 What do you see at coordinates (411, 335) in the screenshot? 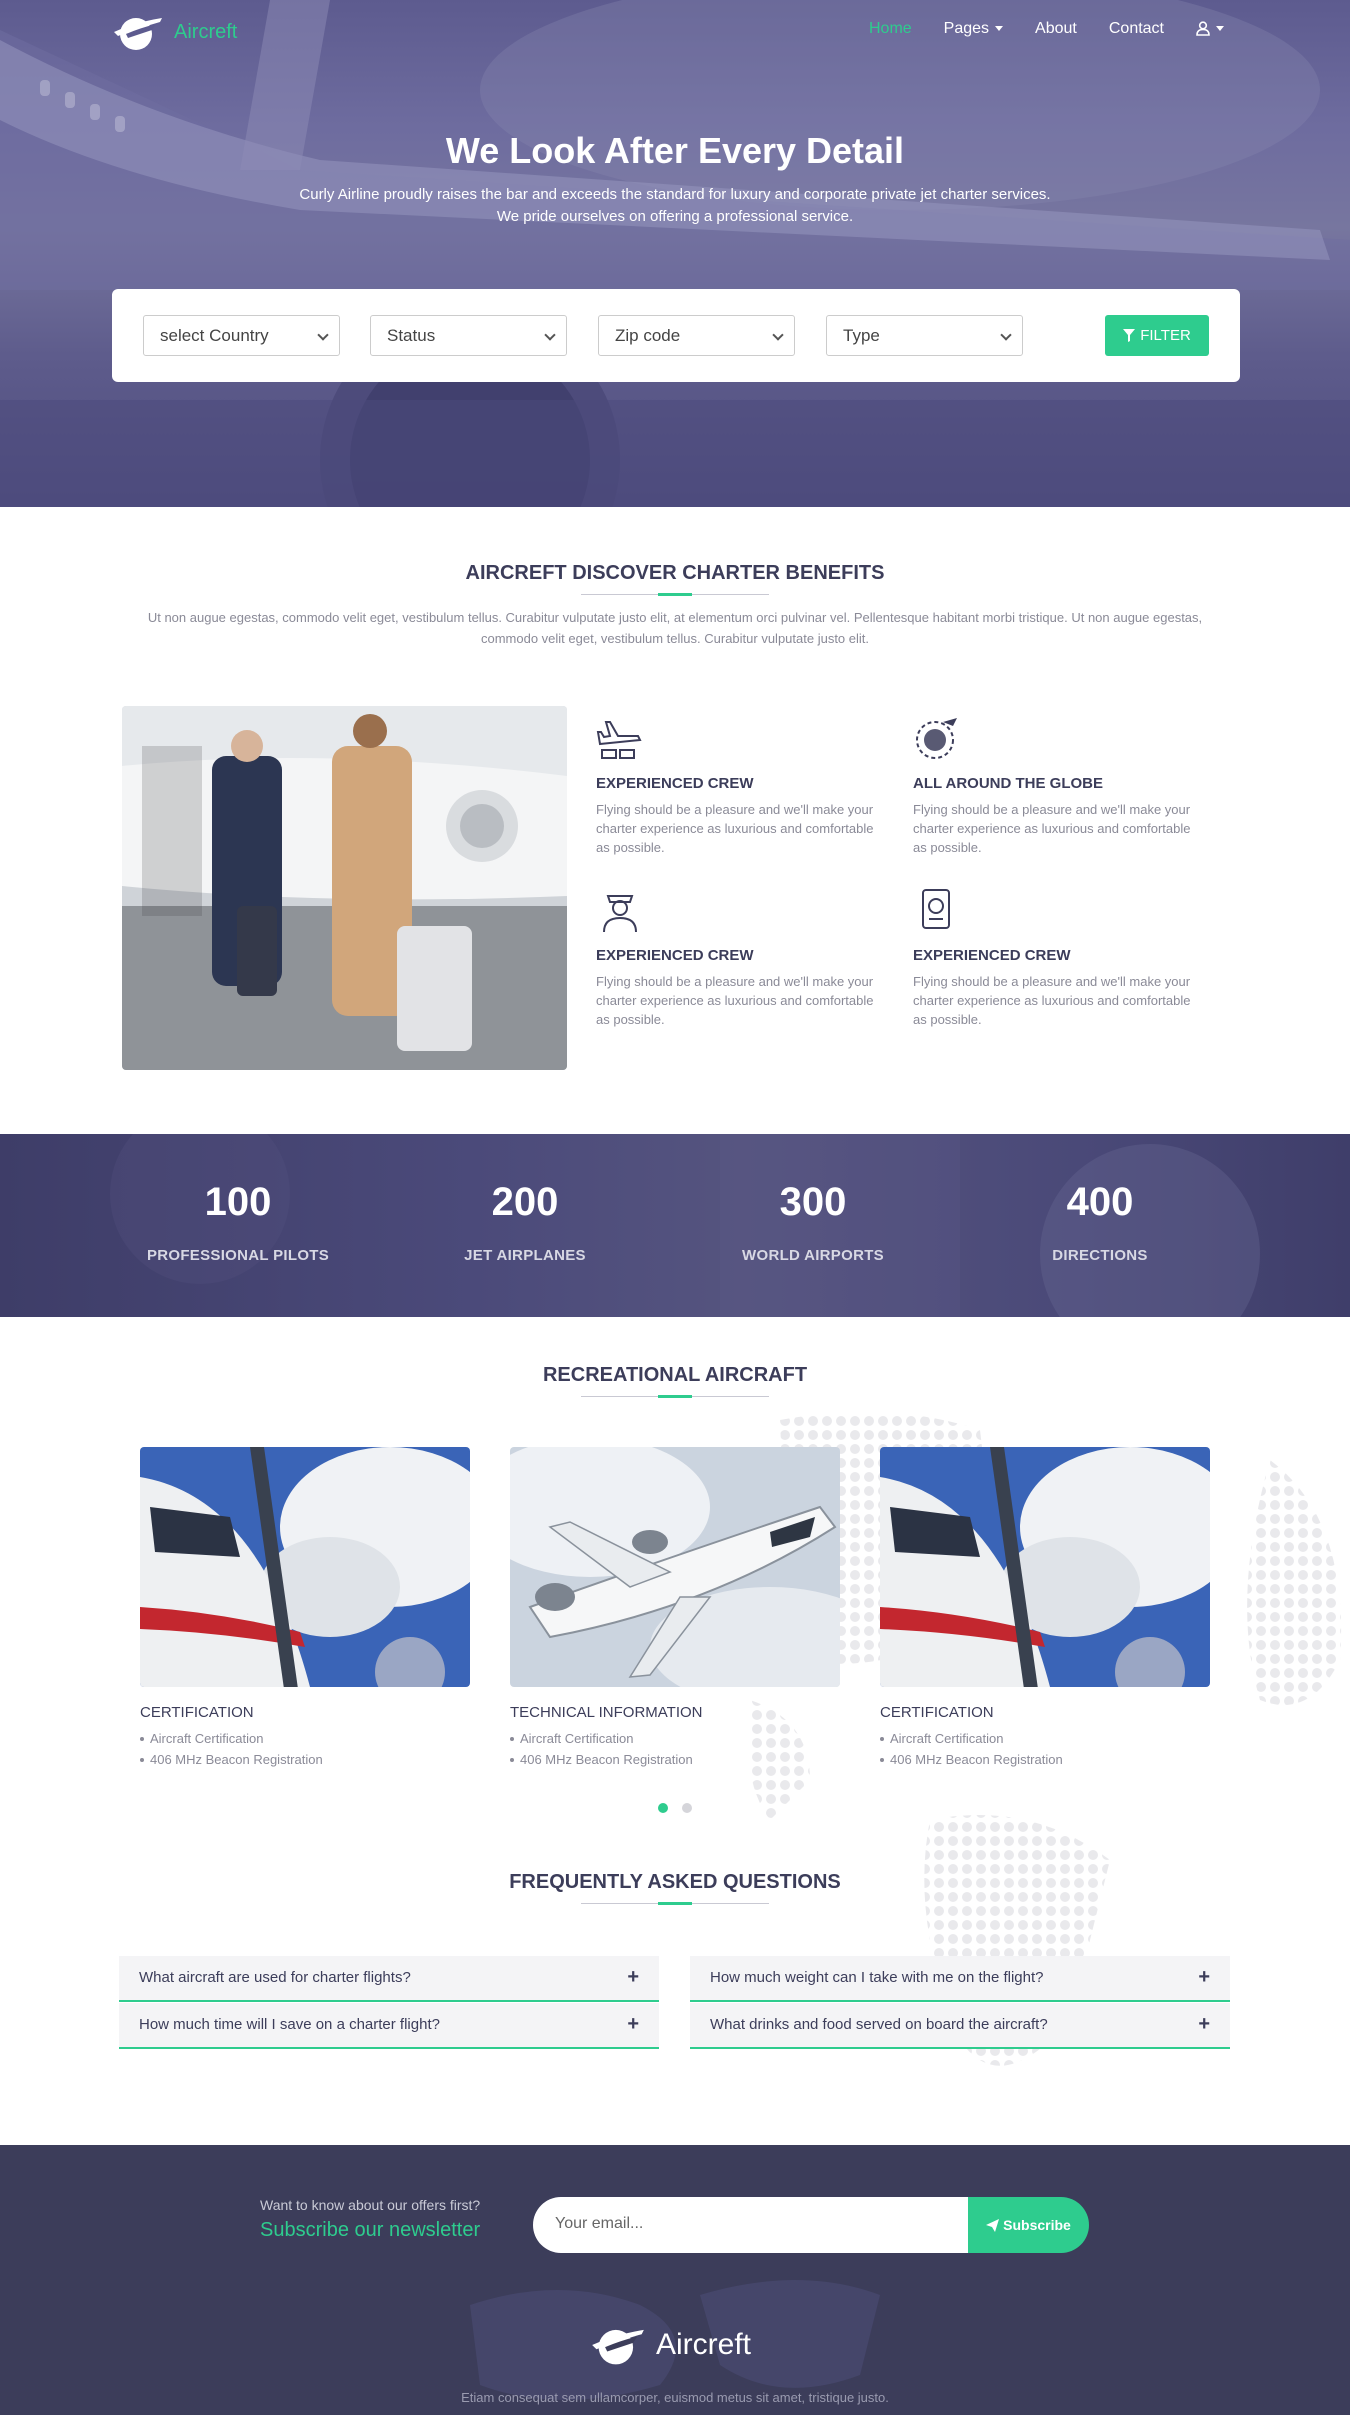
I see `status-select-value: Status` at bounding box center [411, 335].